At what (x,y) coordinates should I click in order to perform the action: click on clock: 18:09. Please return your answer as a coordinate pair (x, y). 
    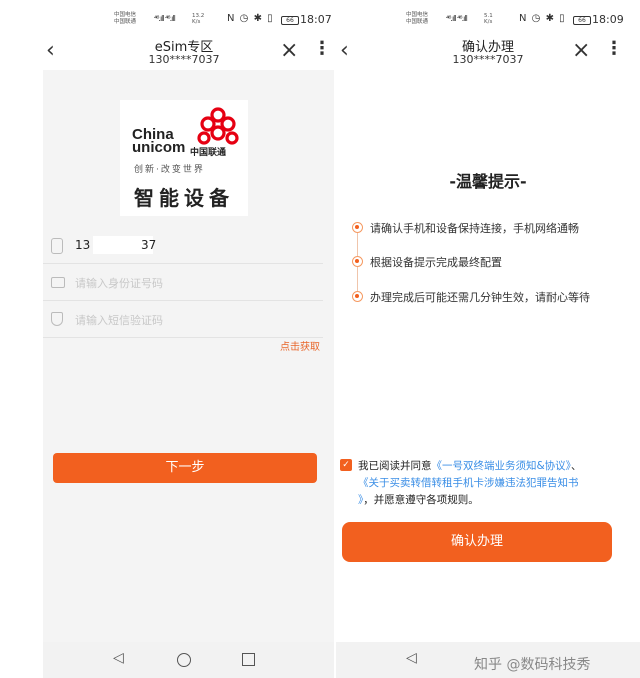
    Looking at the image, I should click on (608, 19).